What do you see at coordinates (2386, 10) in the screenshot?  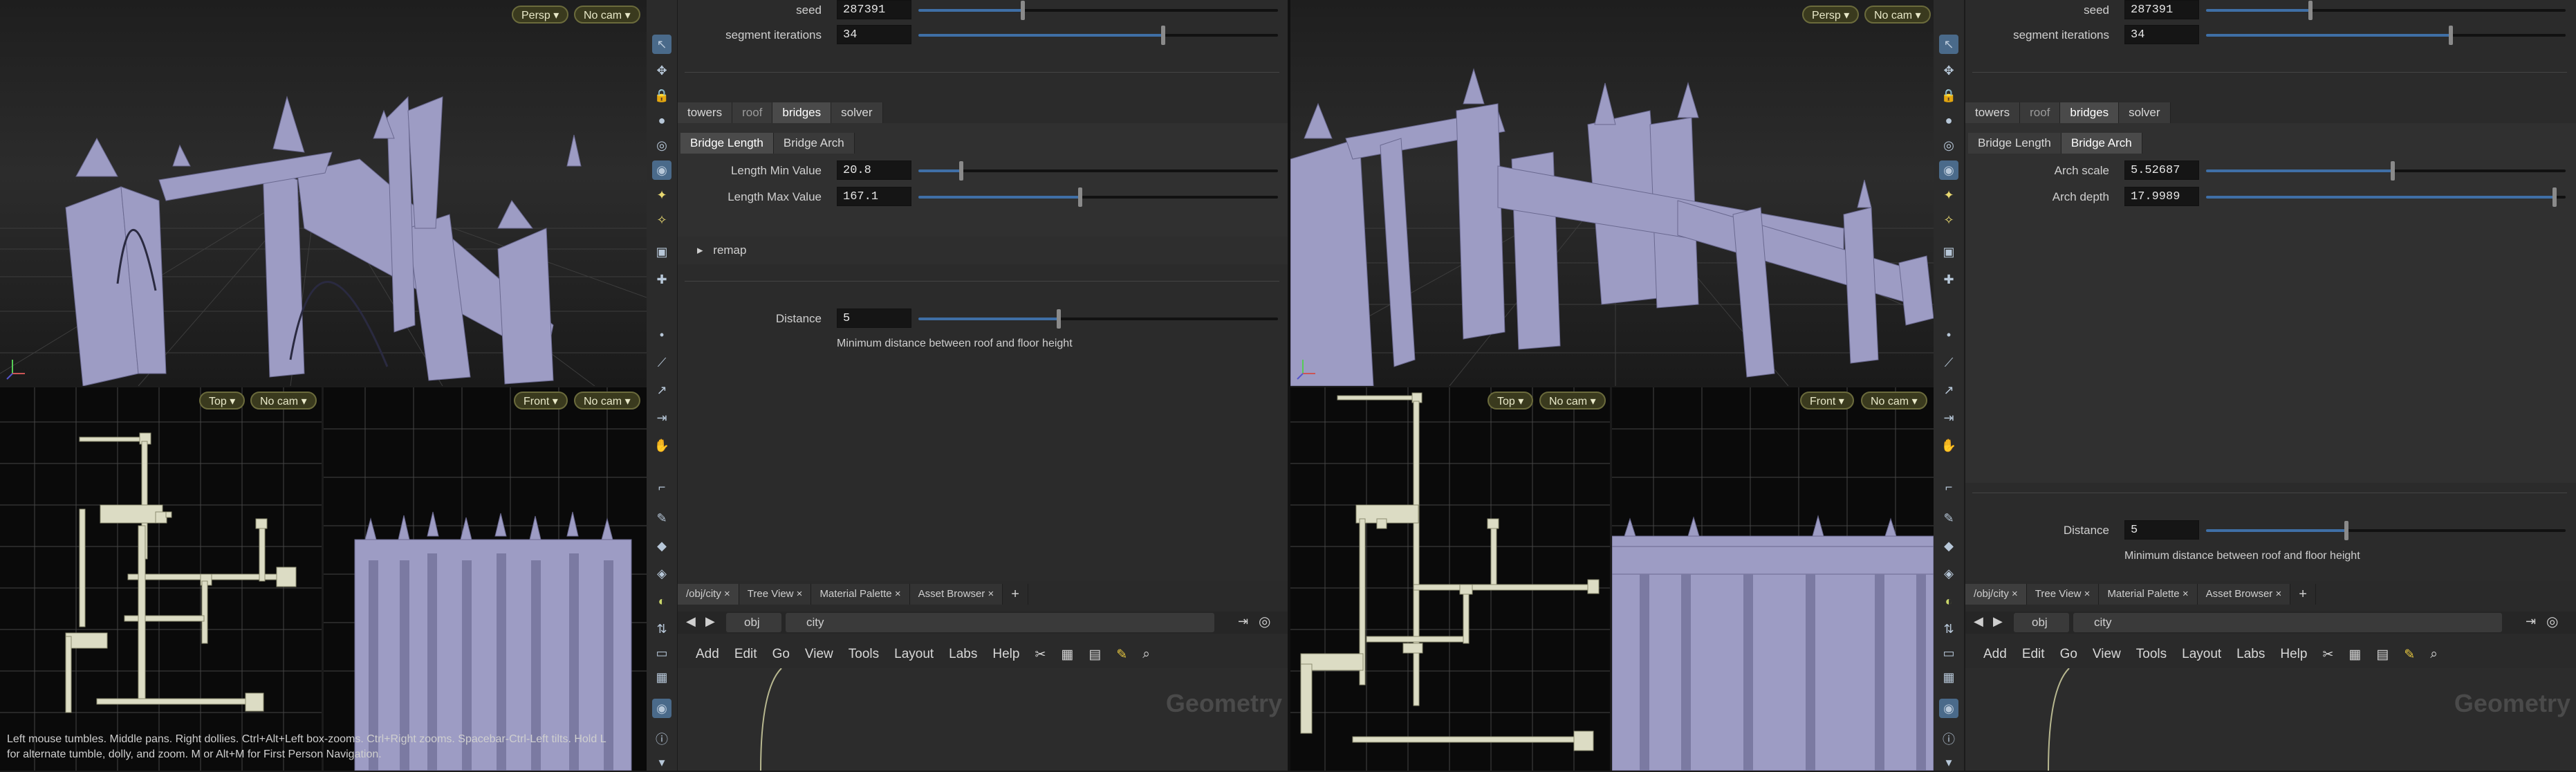 I see `seed-slider` at bounding box center [2386, 10].